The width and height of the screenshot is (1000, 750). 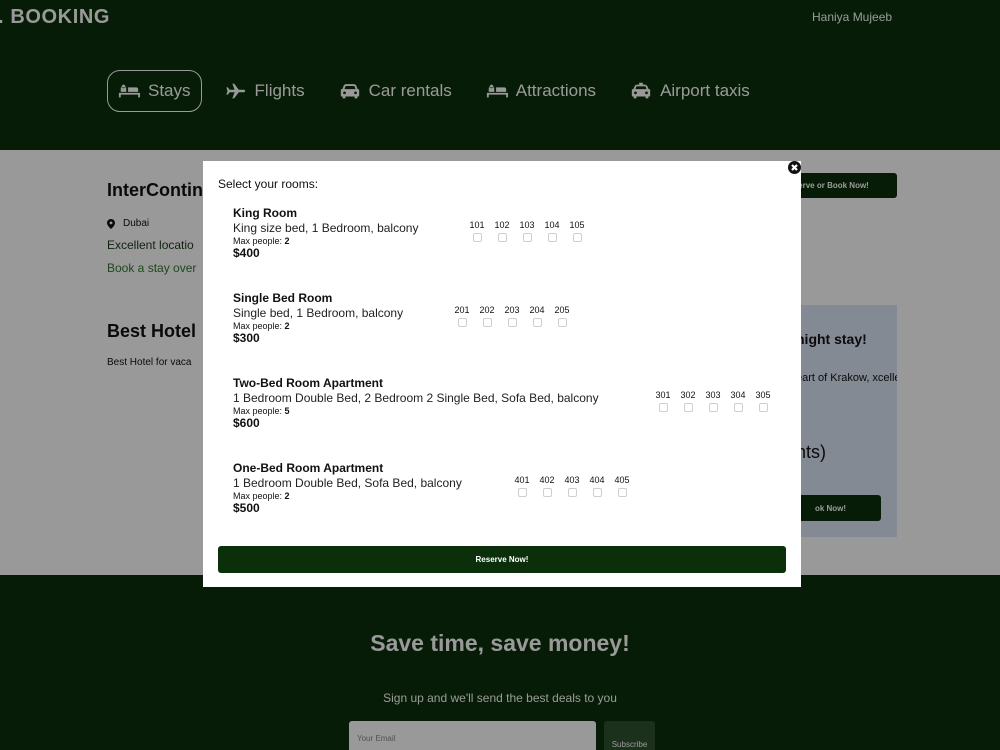 I want to click on room-price: $500, so click(x=246, y=508).